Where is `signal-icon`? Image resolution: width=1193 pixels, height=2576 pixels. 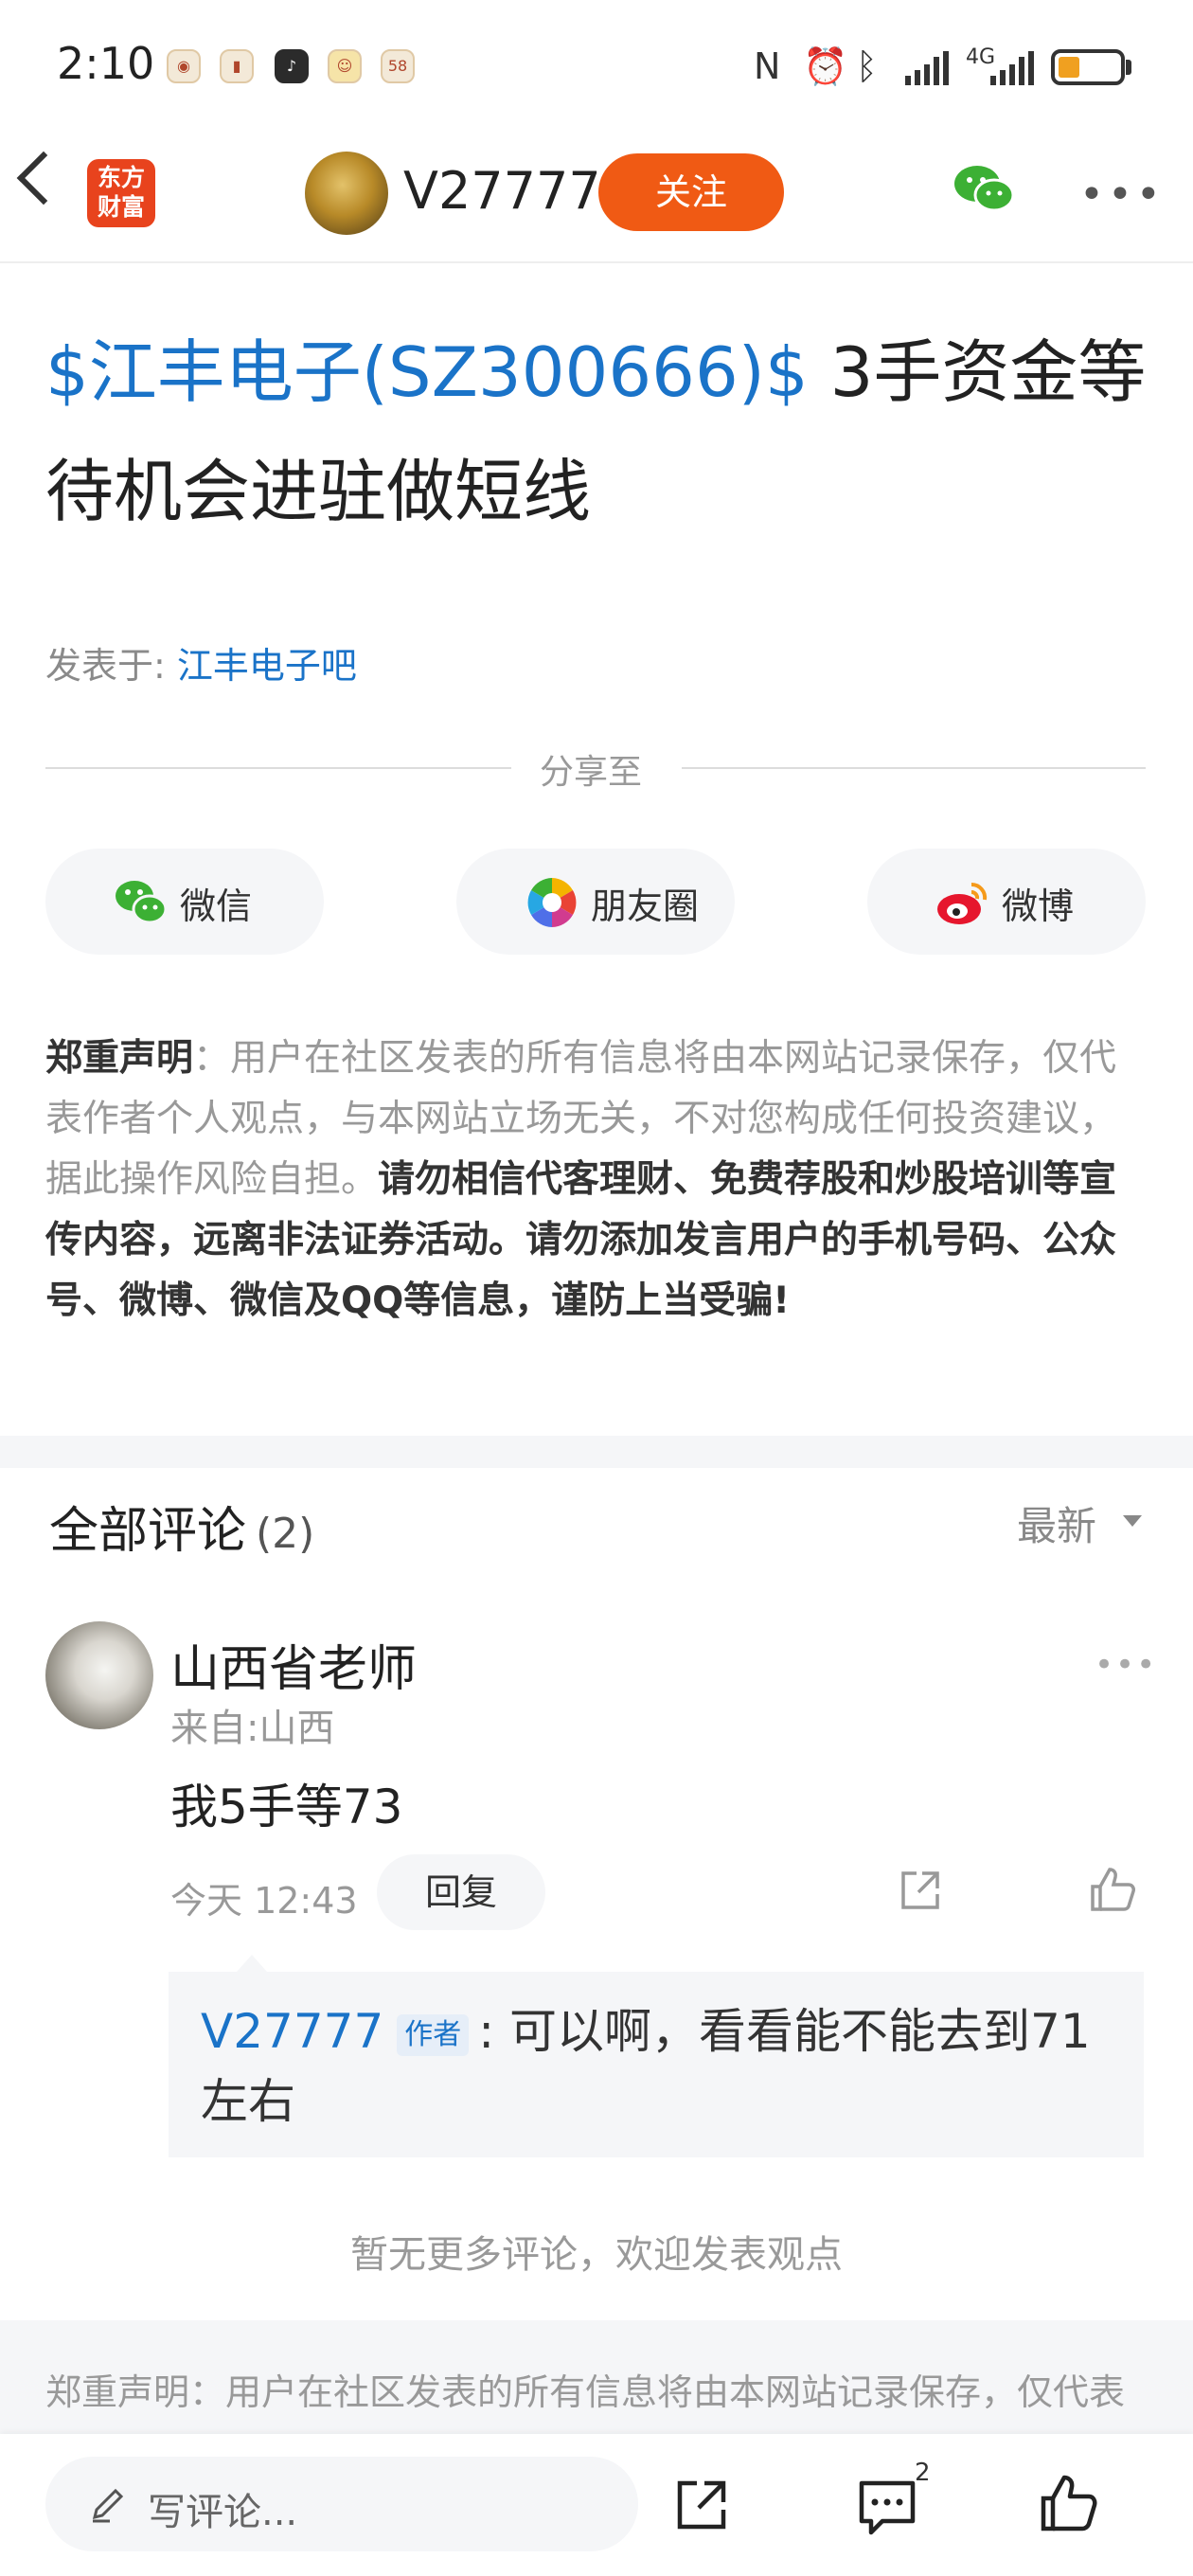
signal-icon is located at coordinates (929, 70).